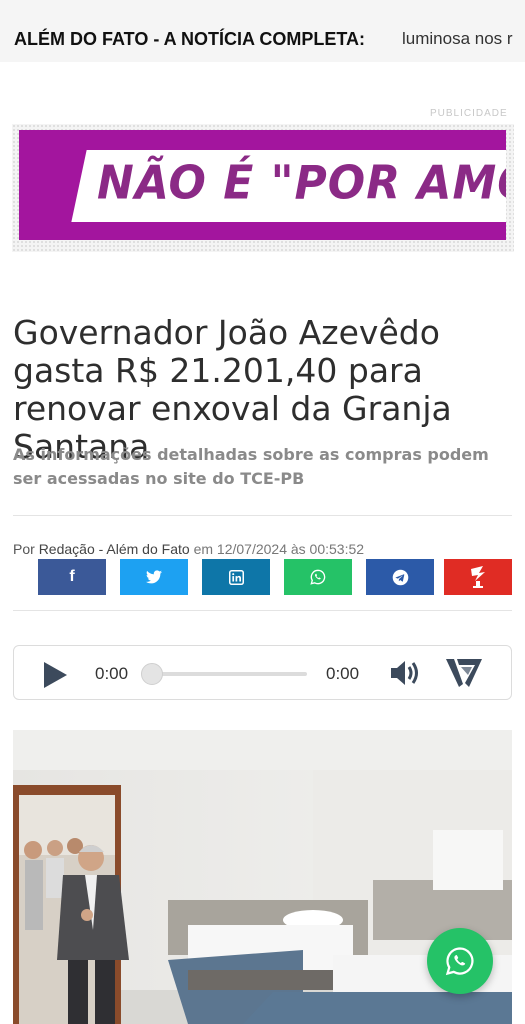 This screenshot has height=1024, width=525. What do you see at coordinates (469, 113) in the screenshot?
I see `advertisement-label: PUBLICIDADE` at bounding box center [469, 113].